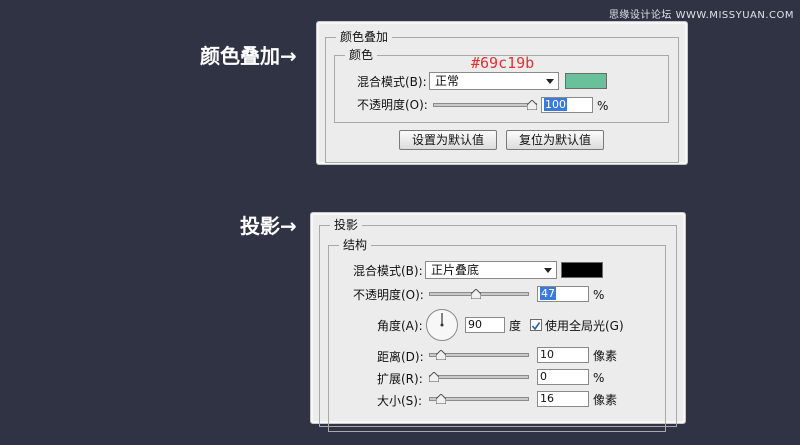  What do you see at coordinates (494, 81) in the screenshot?
I see `blend-mode-select: 正常` at bounding box center [494, 81].